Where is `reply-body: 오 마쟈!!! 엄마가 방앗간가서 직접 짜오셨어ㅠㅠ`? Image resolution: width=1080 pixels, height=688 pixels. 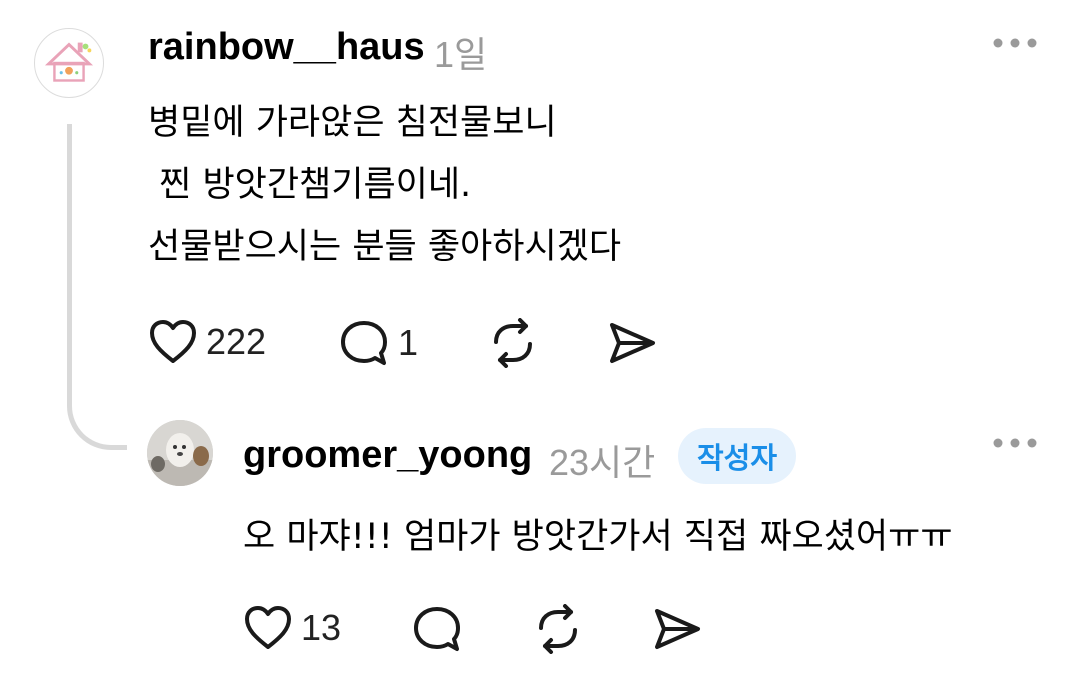
reply-body: 오 마쟈!!! 엄마가 방앗간가서 직접 짜오셨어ㅠㅠ is located at coordinates (598, 537).